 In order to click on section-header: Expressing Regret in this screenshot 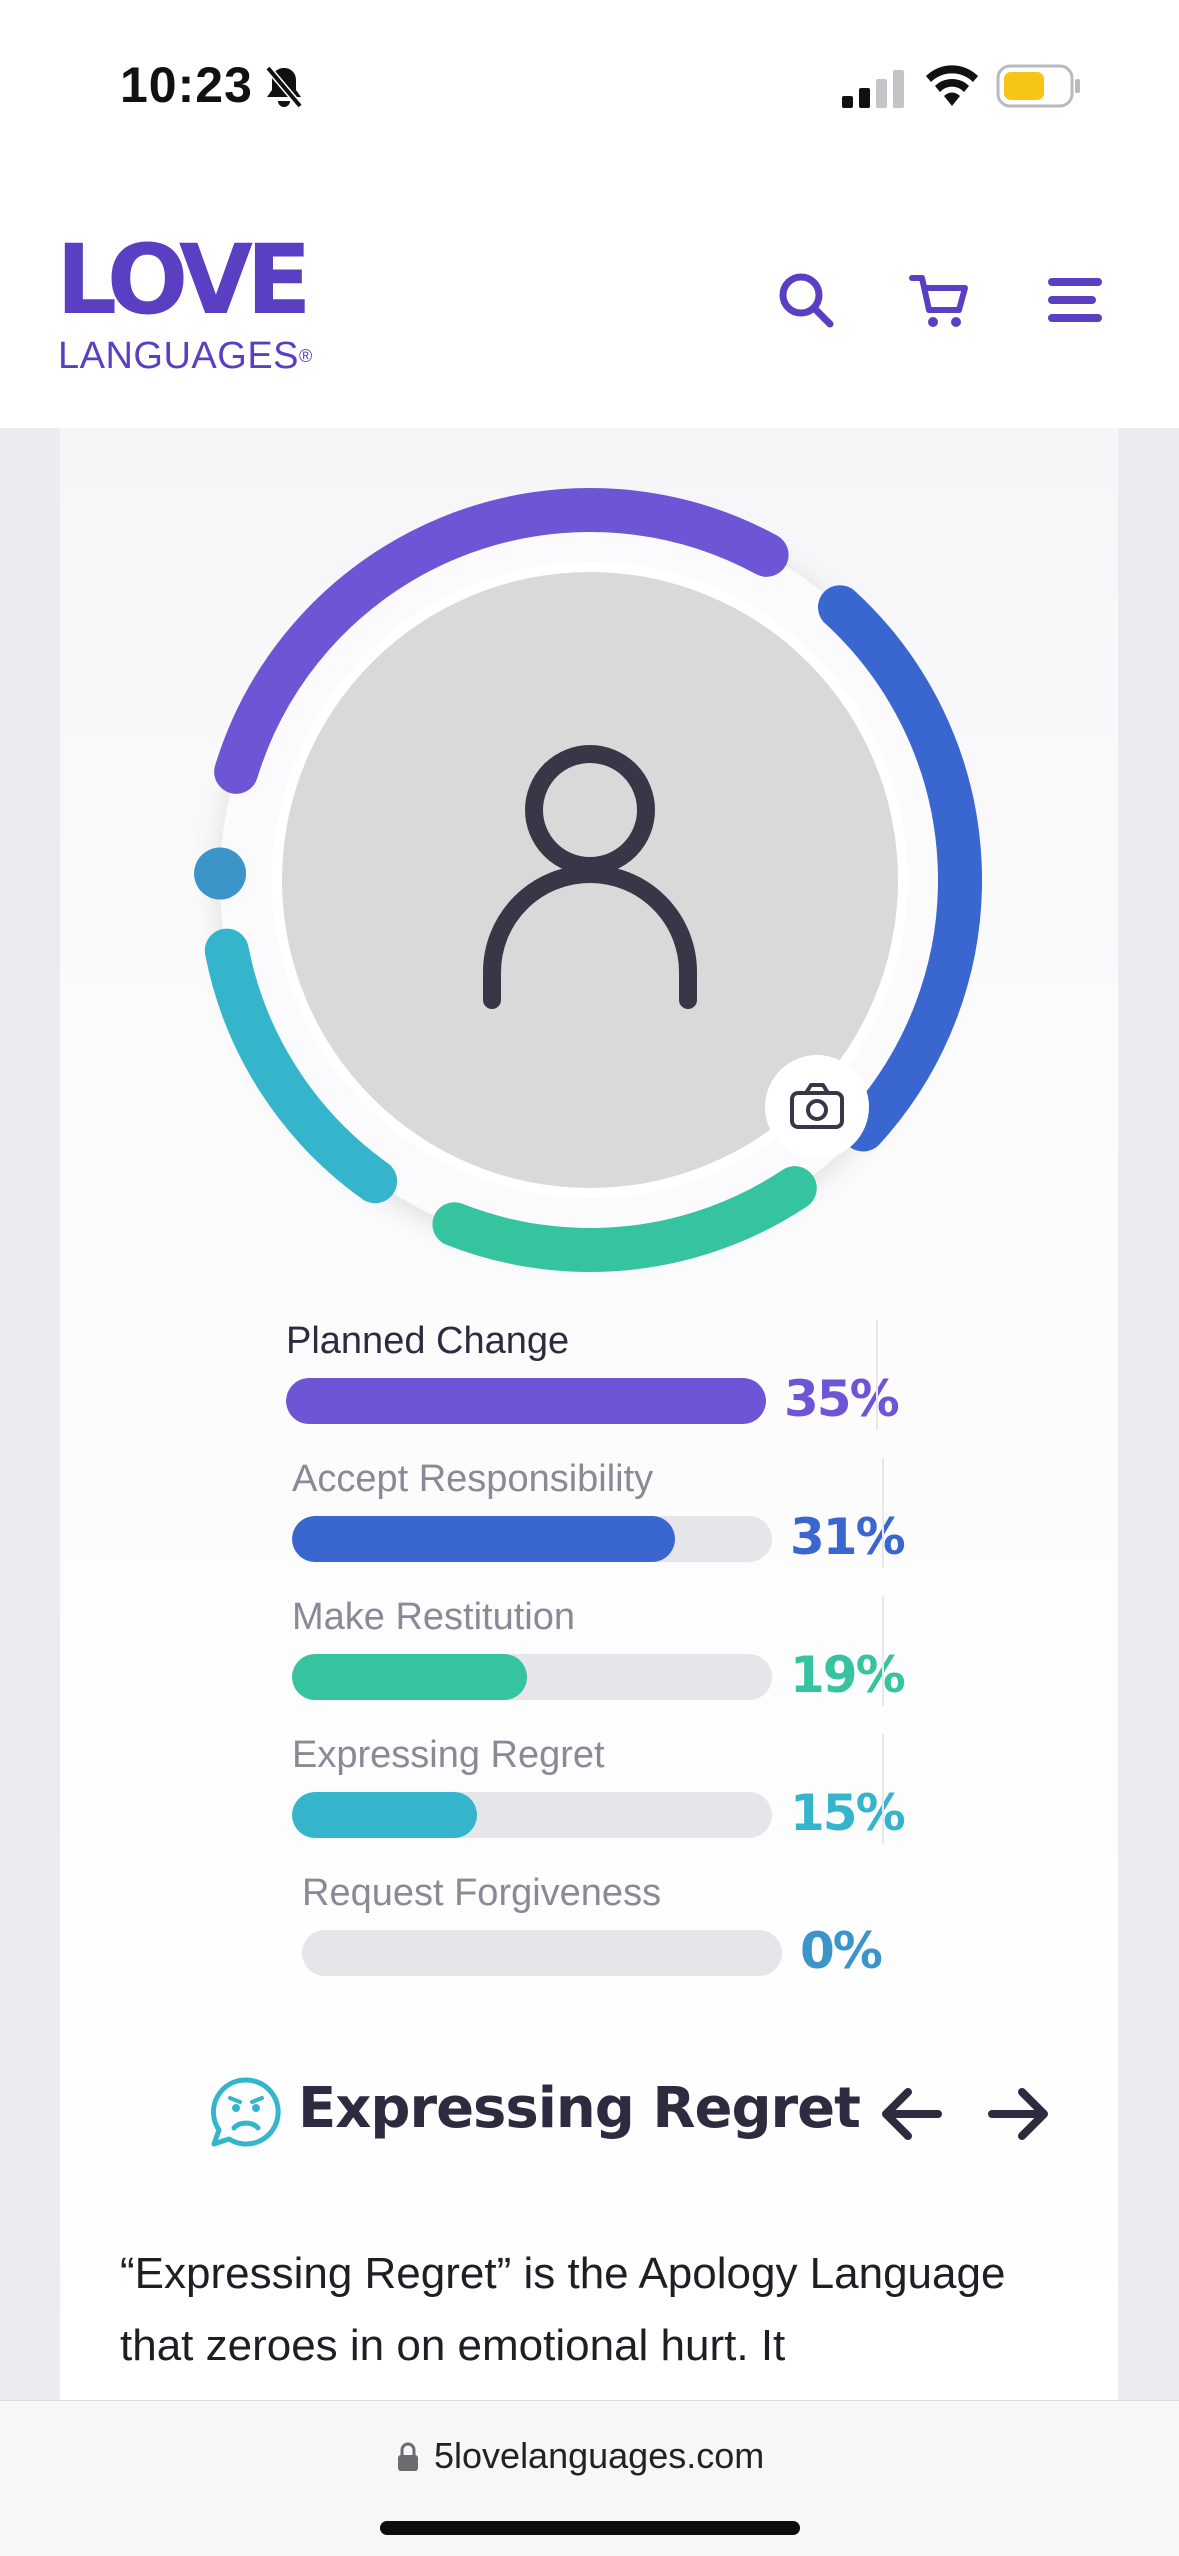, I will do `click(589, 2115)`.